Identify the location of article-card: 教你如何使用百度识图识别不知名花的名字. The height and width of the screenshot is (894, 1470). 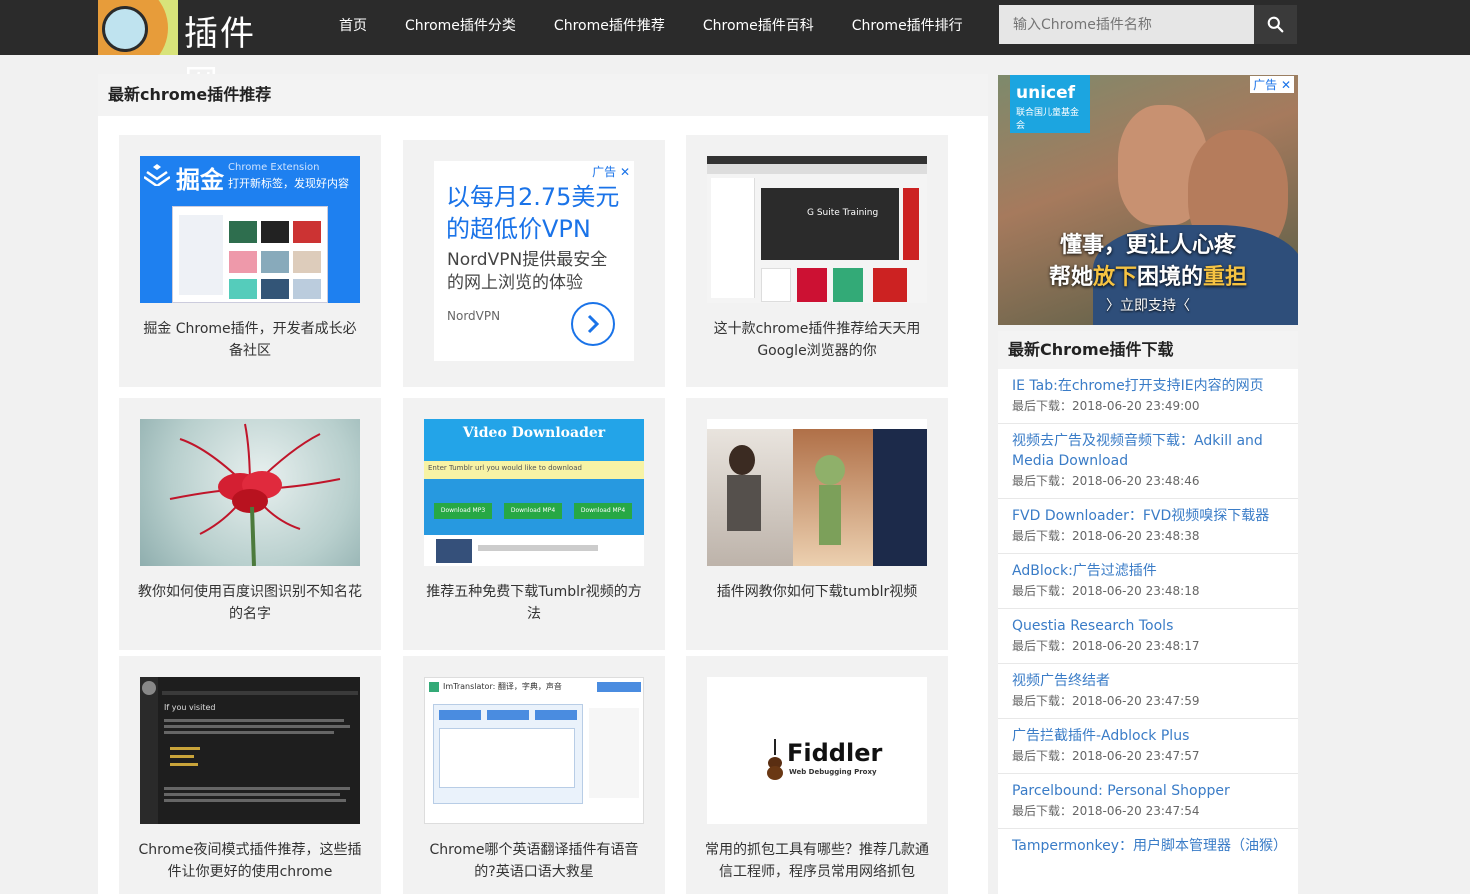
(250, 524).